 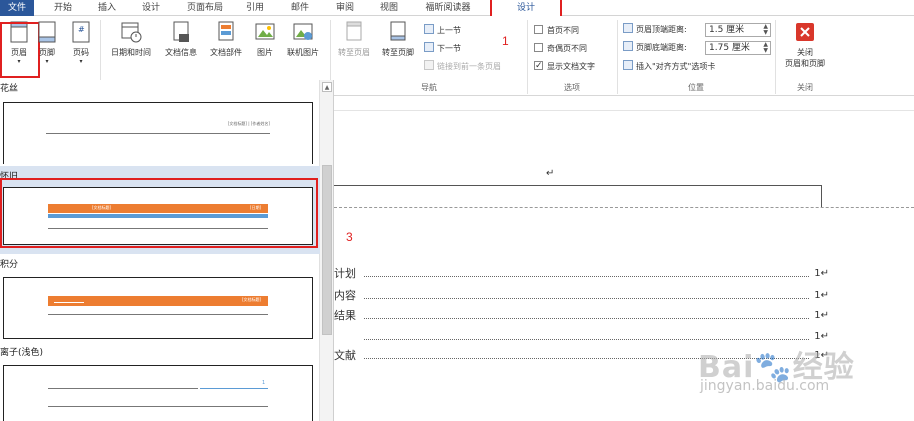 I want to click on tab-mailings: 邮件, so click(x=300, y=8).